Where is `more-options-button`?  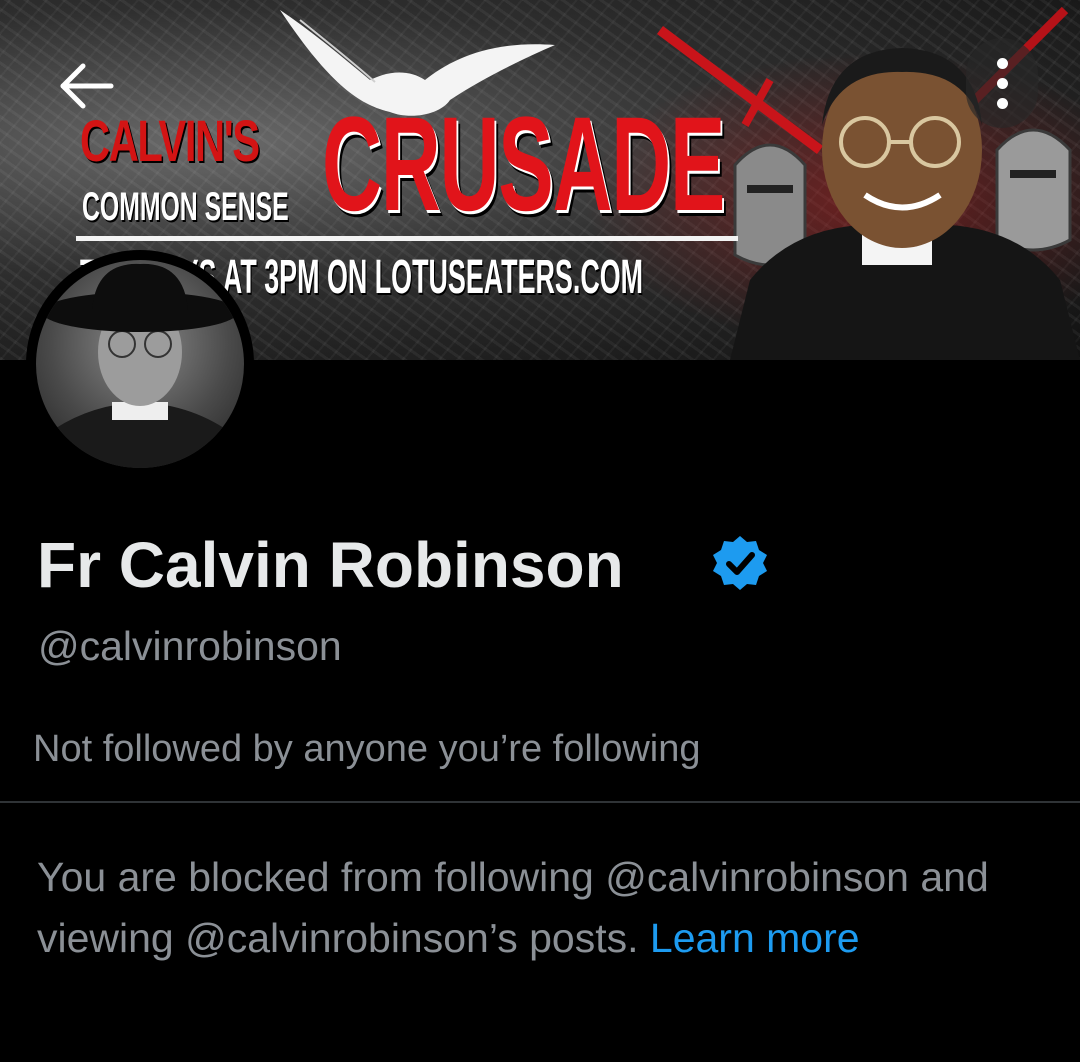 more-options-button is located at coordinates (1002, 83).